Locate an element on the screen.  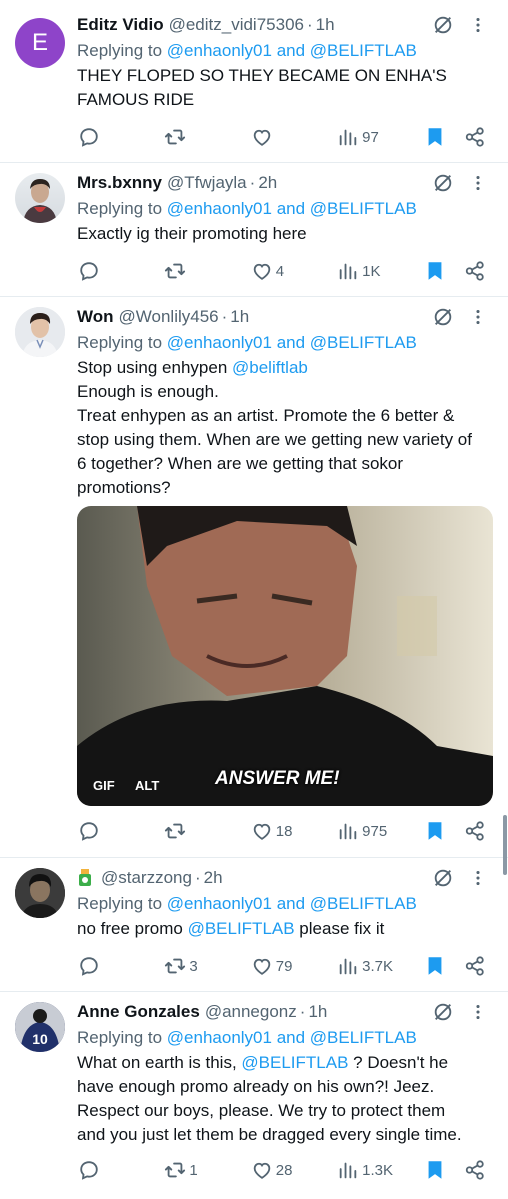
like-button is located at coordinates (286, 137).